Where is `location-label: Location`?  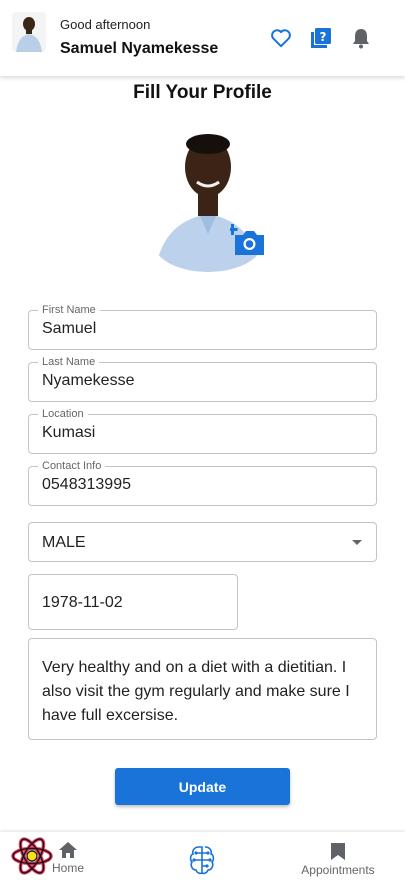
location-label: Location is located at coordinates (63, 414).